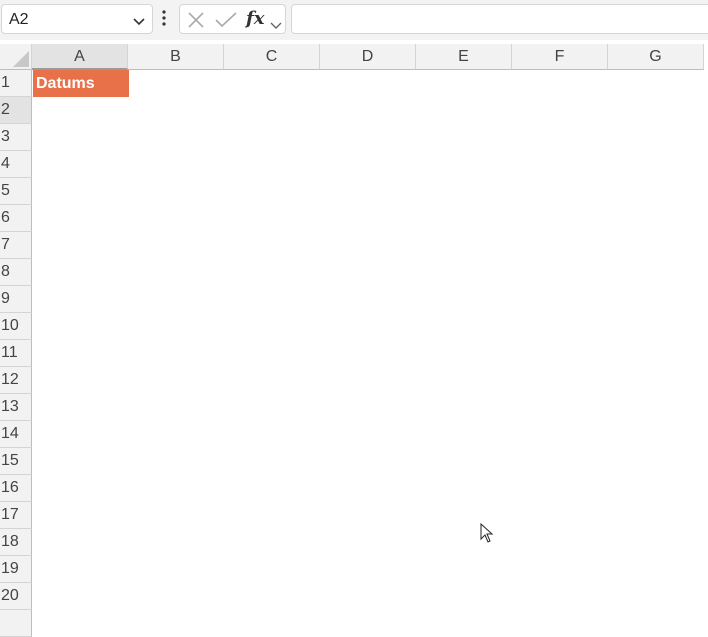 The width and height of the screenshot is (708, 637). Describe the element at coordinates (16, 110) in the screenshot. I see `row-header: 2` at that location.